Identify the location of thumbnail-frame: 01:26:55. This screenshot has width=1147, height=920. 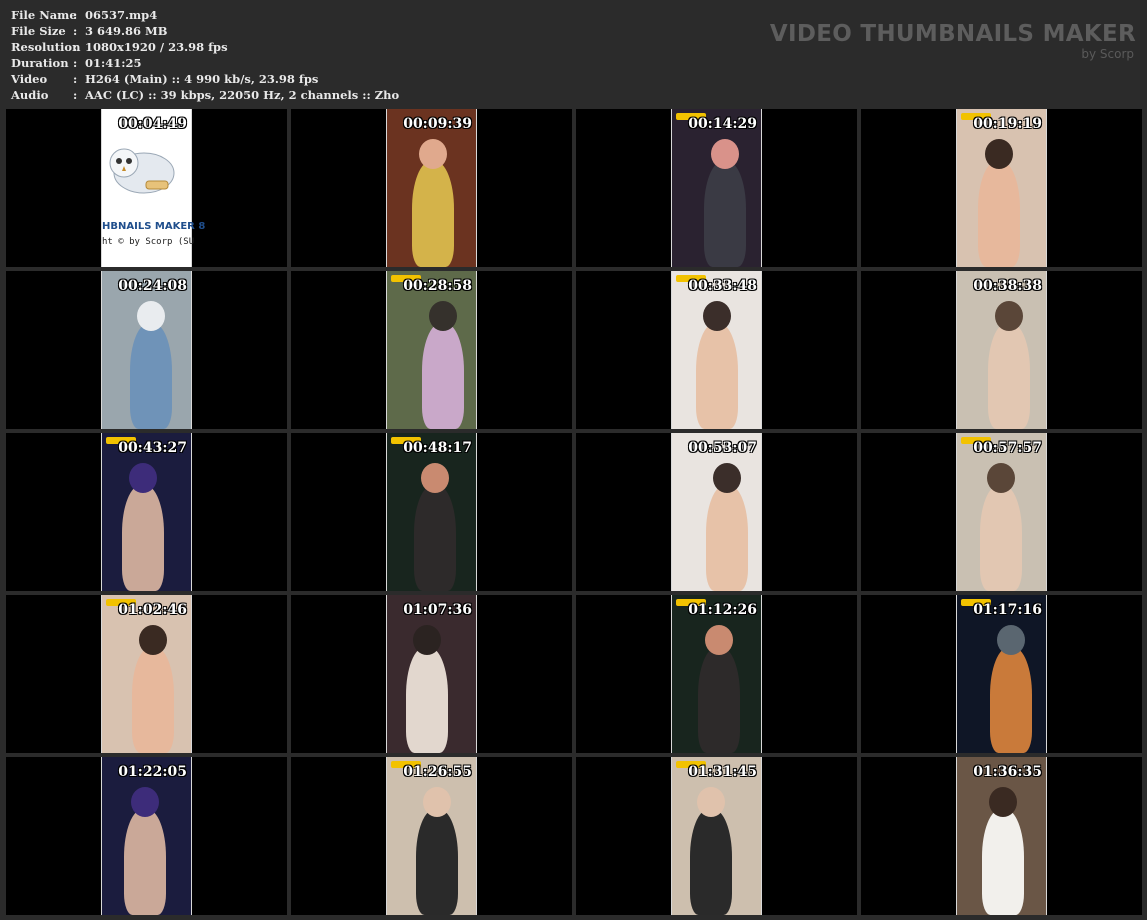
(431, 836).